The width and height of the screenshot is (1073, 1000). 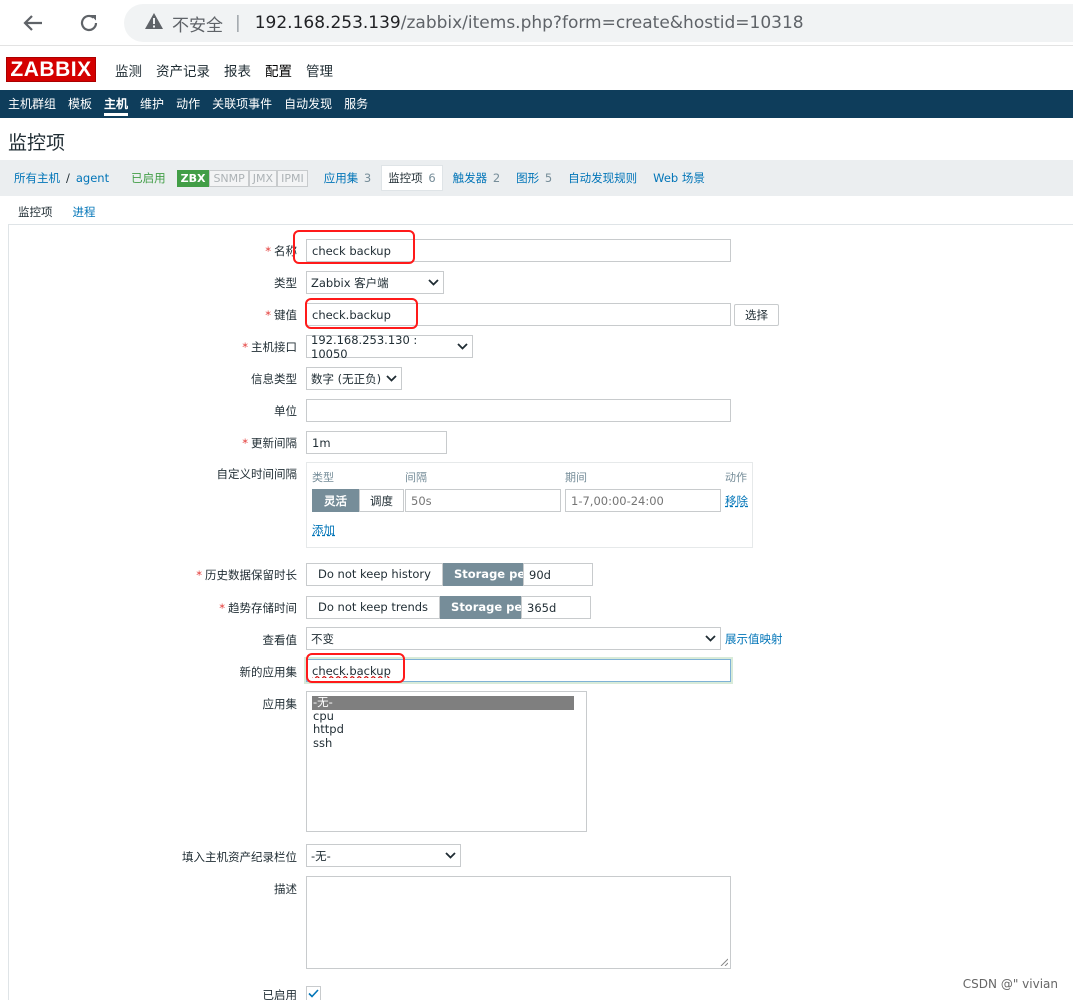 What do you see at coordinates (381, 500) in the screenshot?
I see `ci-scheduling-option: 调度` at bounding box center [381, 500].